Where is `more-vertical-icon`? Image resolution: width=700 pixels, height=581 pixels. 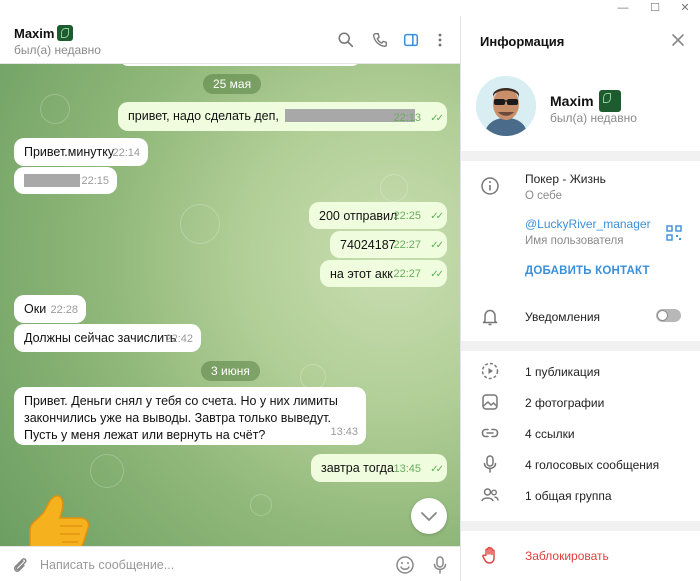 more-vertical-icon is located at coordinates (440, 40).